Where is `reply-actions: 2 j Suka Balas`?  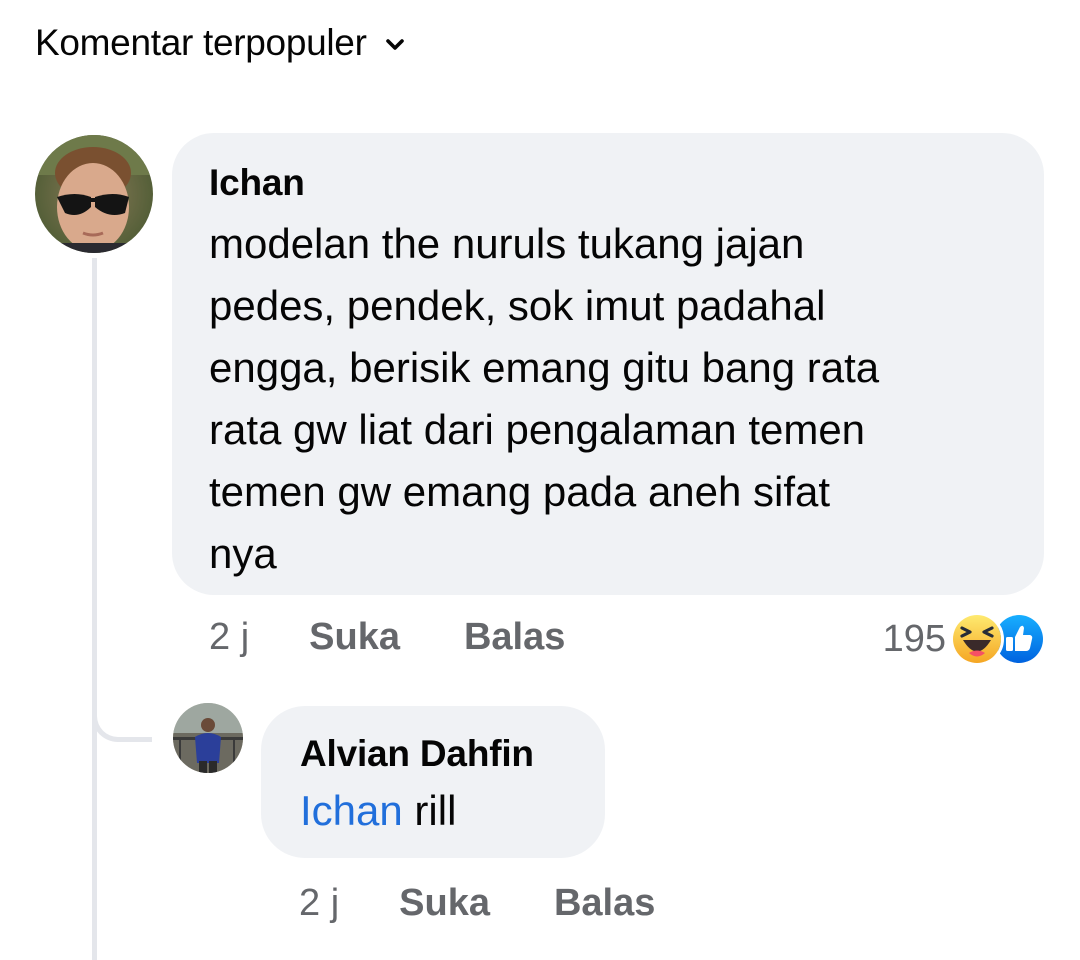
reply-actions: 2 j Suka Balas is located at coordinates (509, 903).